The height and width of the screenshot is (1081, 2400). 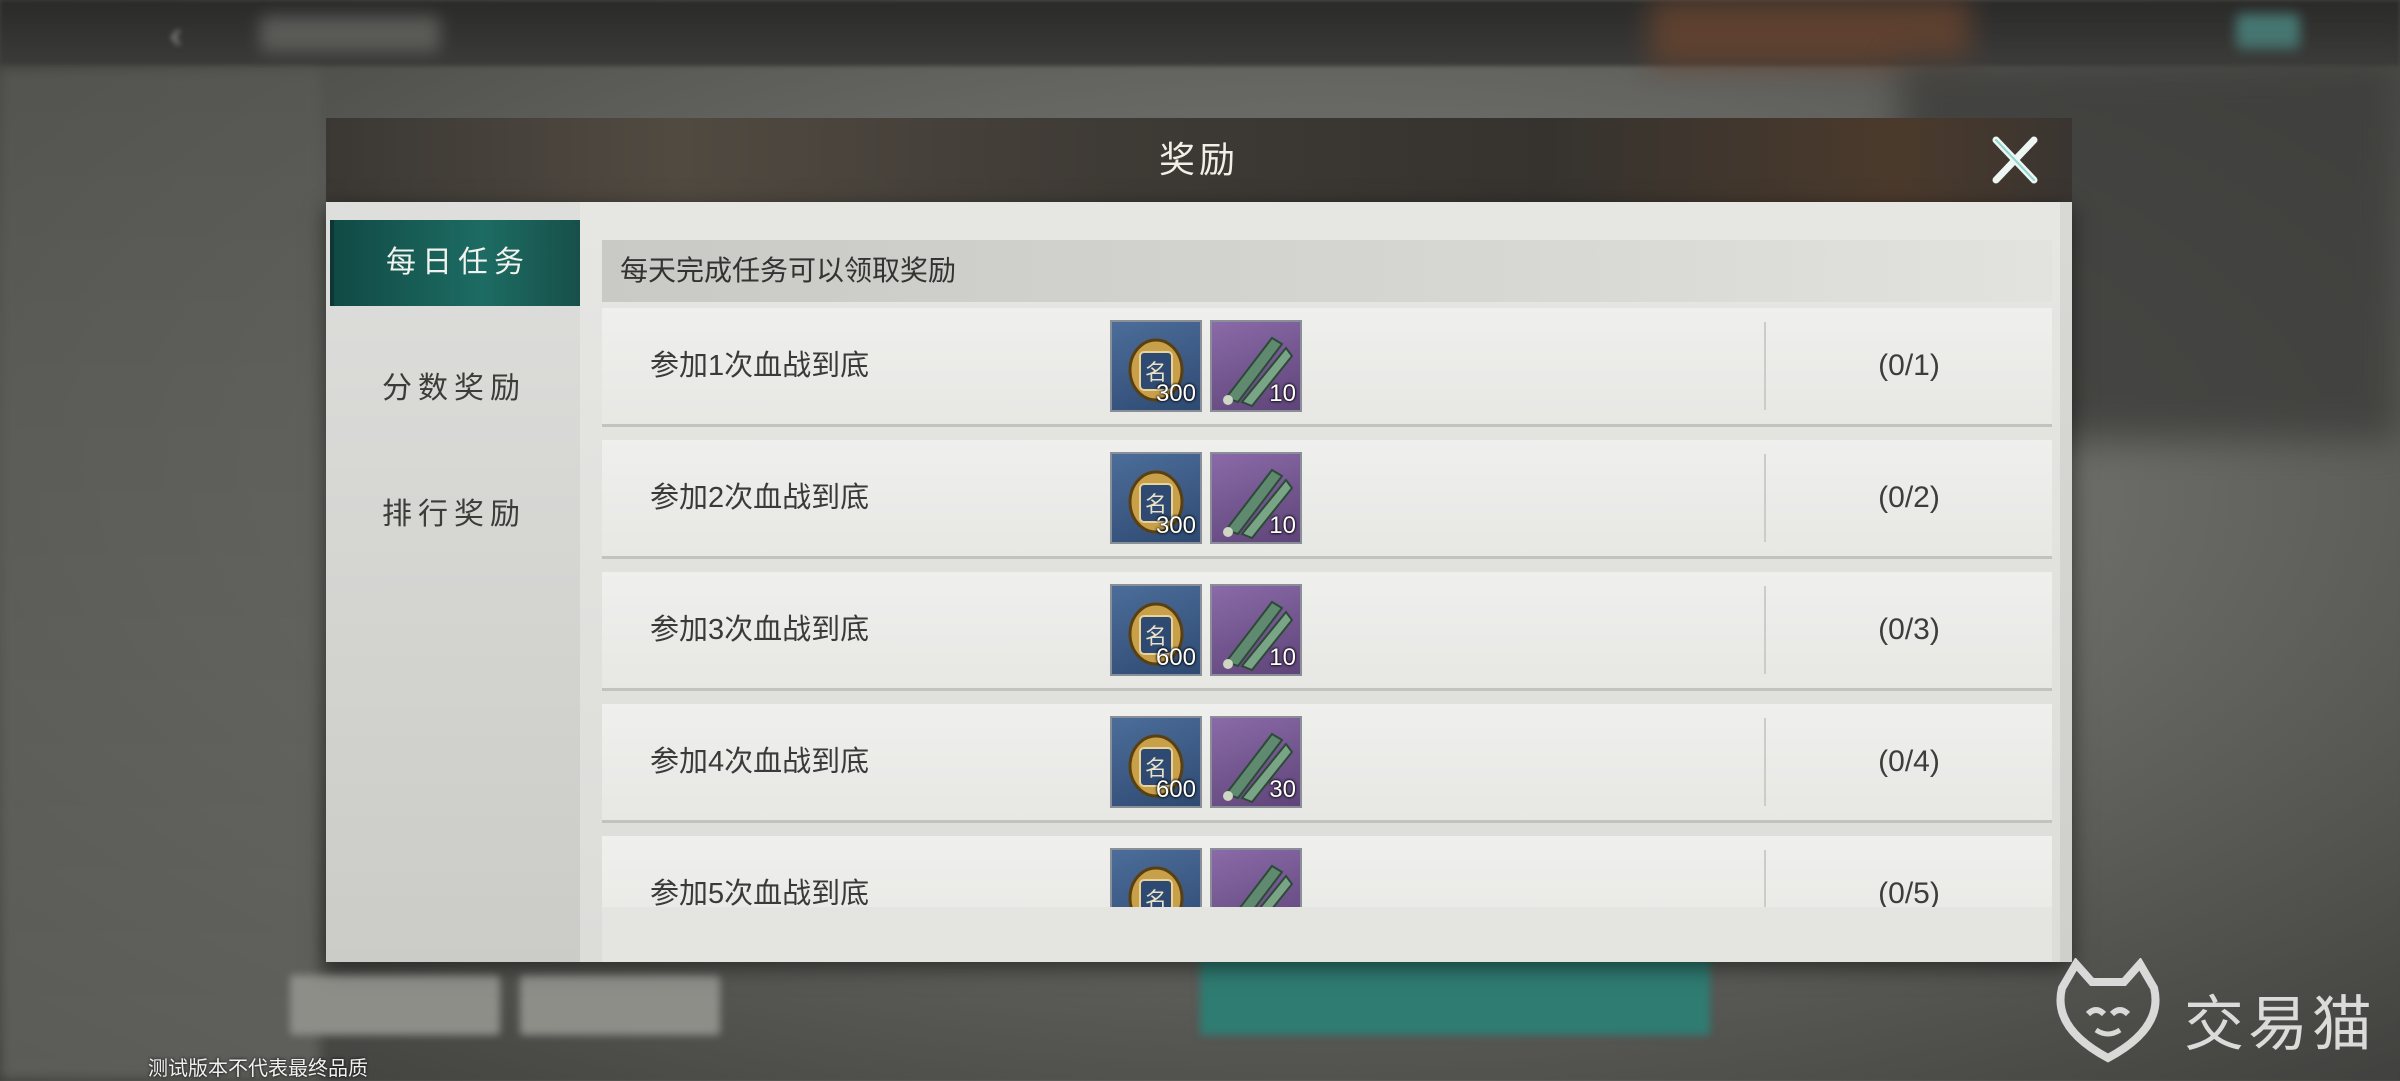 What do you see at coordinates (350, 34) in the screenshot?
I see `background-title` at bounding box center [350, 34].